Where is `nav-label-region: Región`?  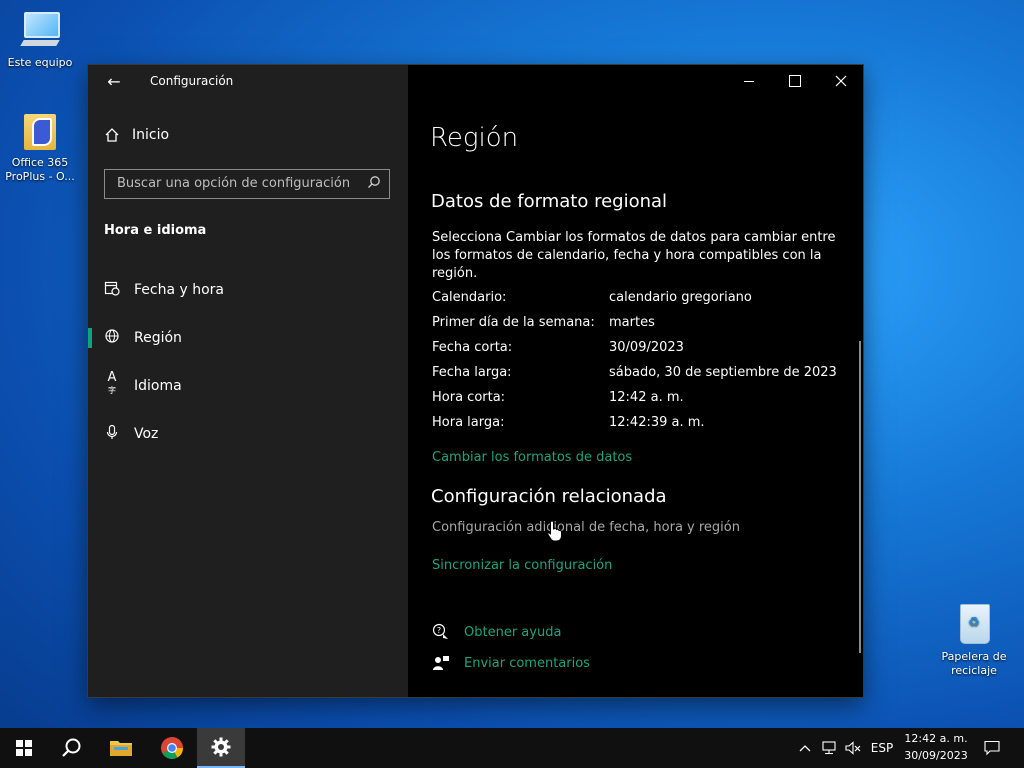
nav-label-region: Región is located at coordinates (158, 338).